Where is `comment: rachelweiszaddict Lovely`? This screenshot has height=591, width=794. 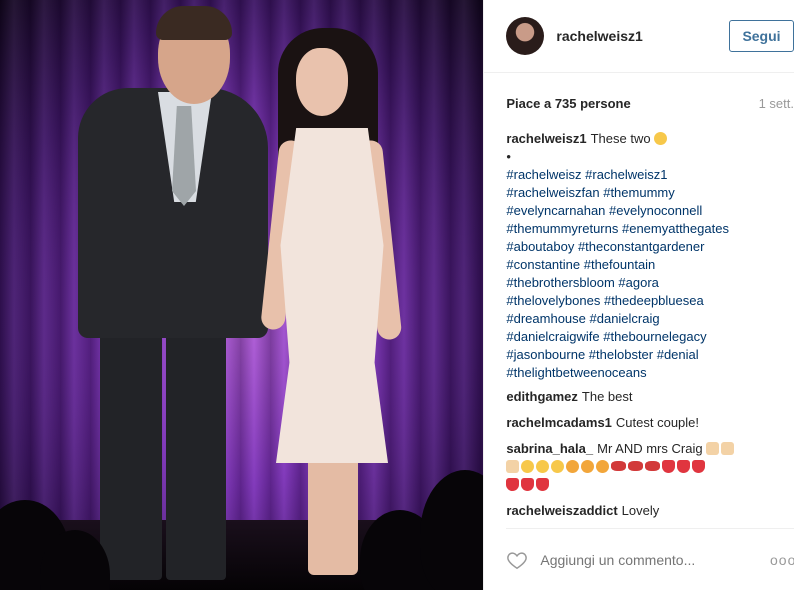
comment: rachelweiszaddict Lovely is located at coordinates (647, 511).